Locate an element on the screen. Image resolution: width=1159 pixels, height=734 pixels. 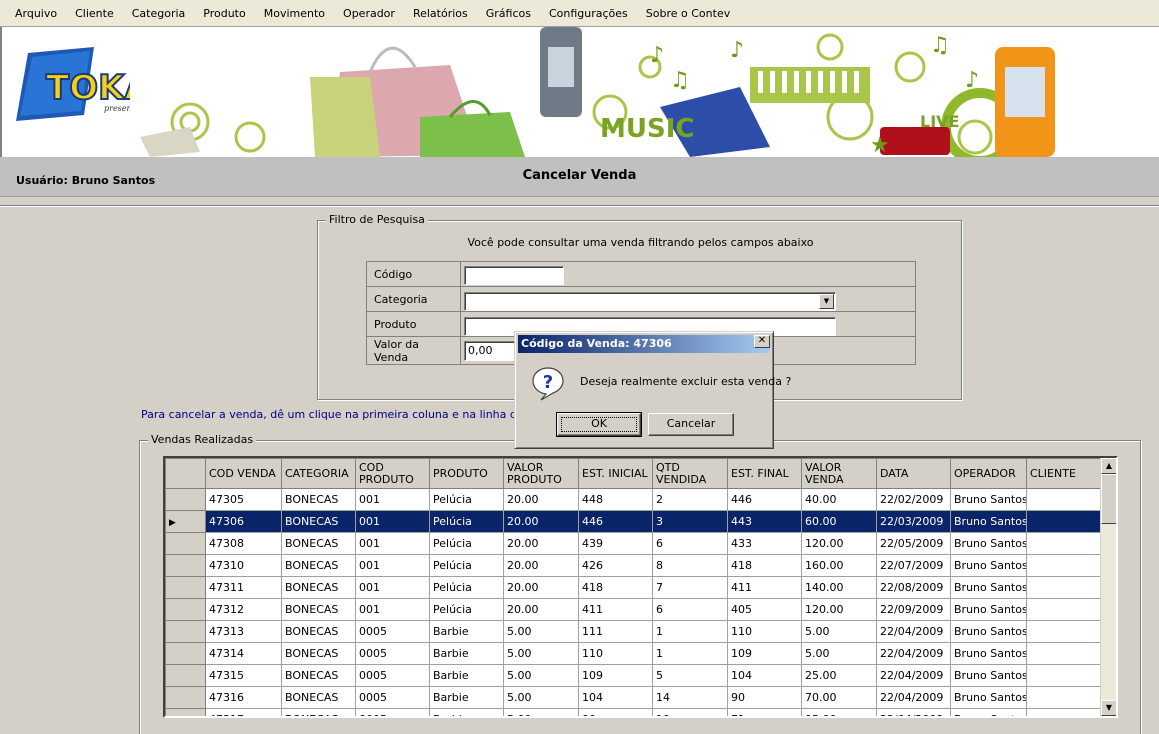
scroll-down-icon: ▼ is located at coordinates (1108, 708).